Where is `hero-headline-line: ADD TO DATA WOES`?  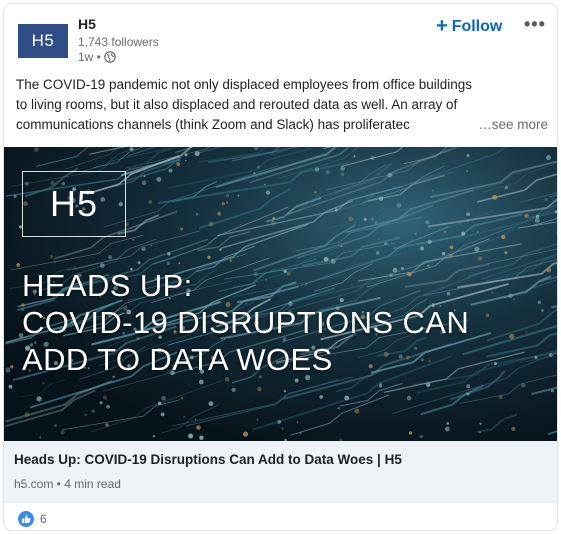 hero-headline-line: ADD TO DATA WOES is located at coordinates (177, 359).